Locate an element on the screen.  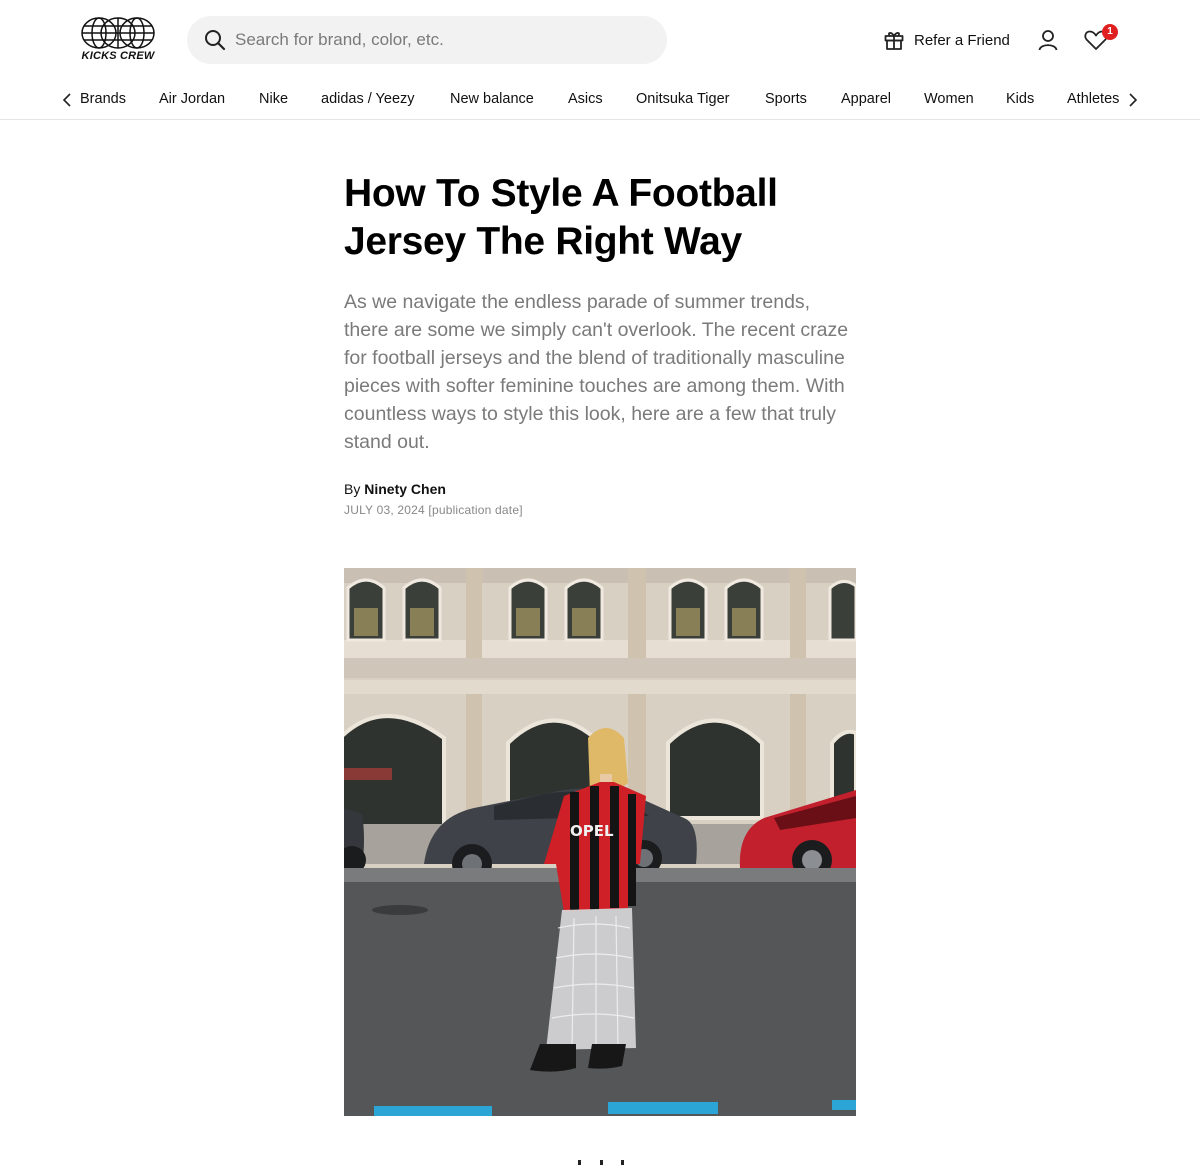
nav-item-women: Women is located at coordinates (949, 99).